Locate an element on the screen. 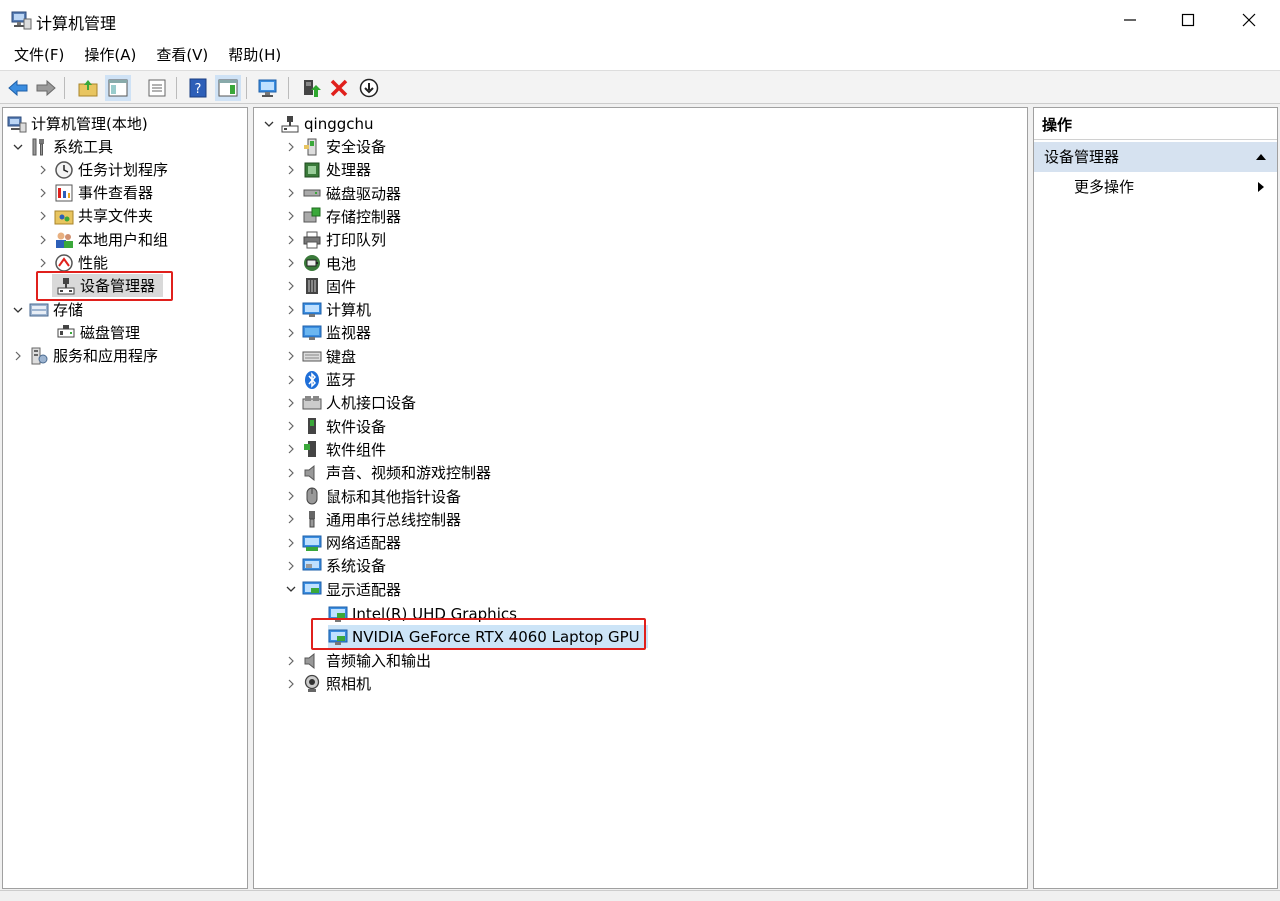  printer-icon is located at coordinates (312, 240).